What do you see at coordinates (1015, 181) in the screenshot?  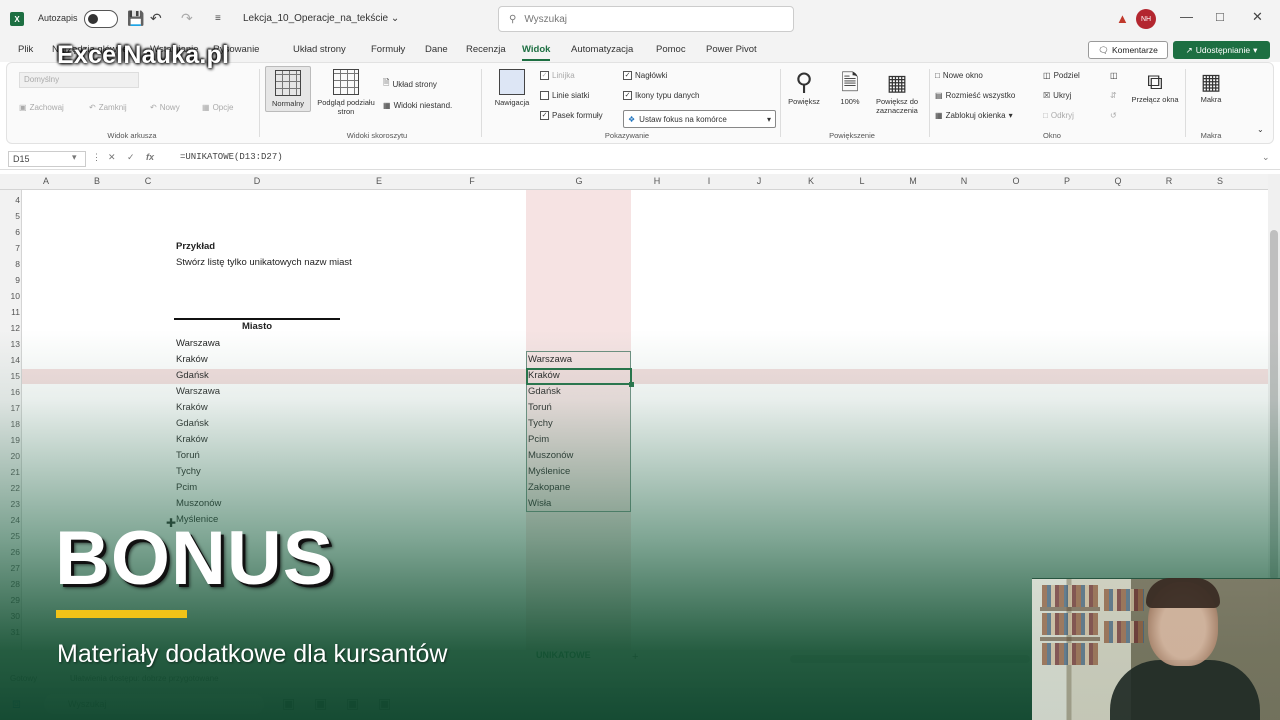 I see `column-header: O` at bounding box center [1015, 181].